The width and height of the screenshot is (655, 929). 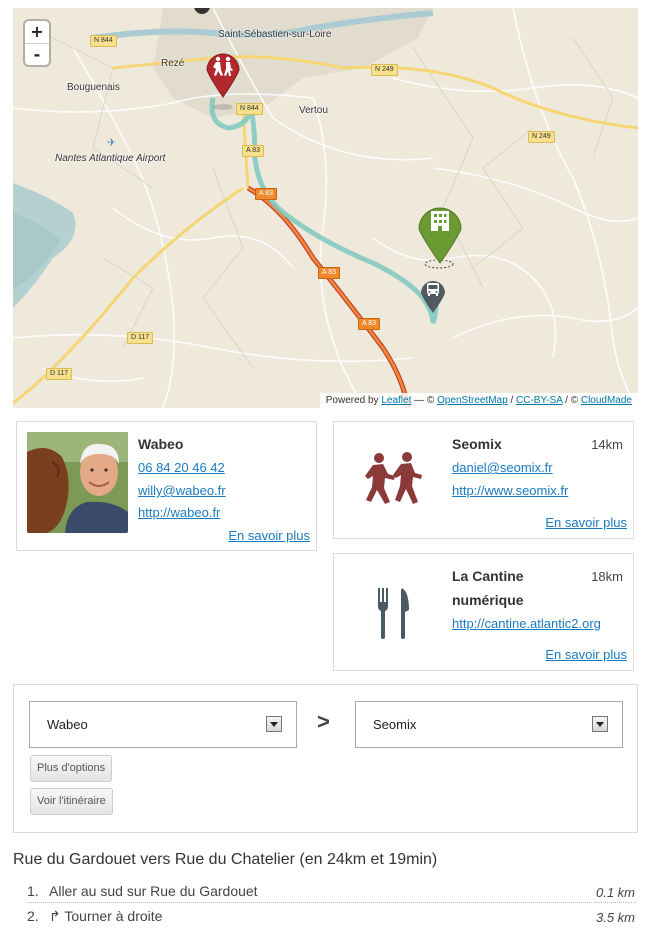 I want to click on zoom-control: + -, so click(x=37, y=43).